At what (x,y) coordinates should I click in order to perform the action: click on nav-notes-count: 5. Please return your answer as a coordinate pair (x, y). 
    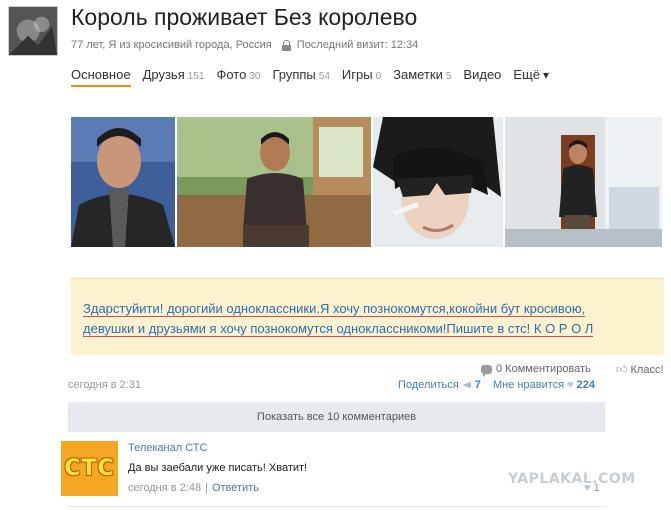
    Looking at the image, I should click on (448, 76).